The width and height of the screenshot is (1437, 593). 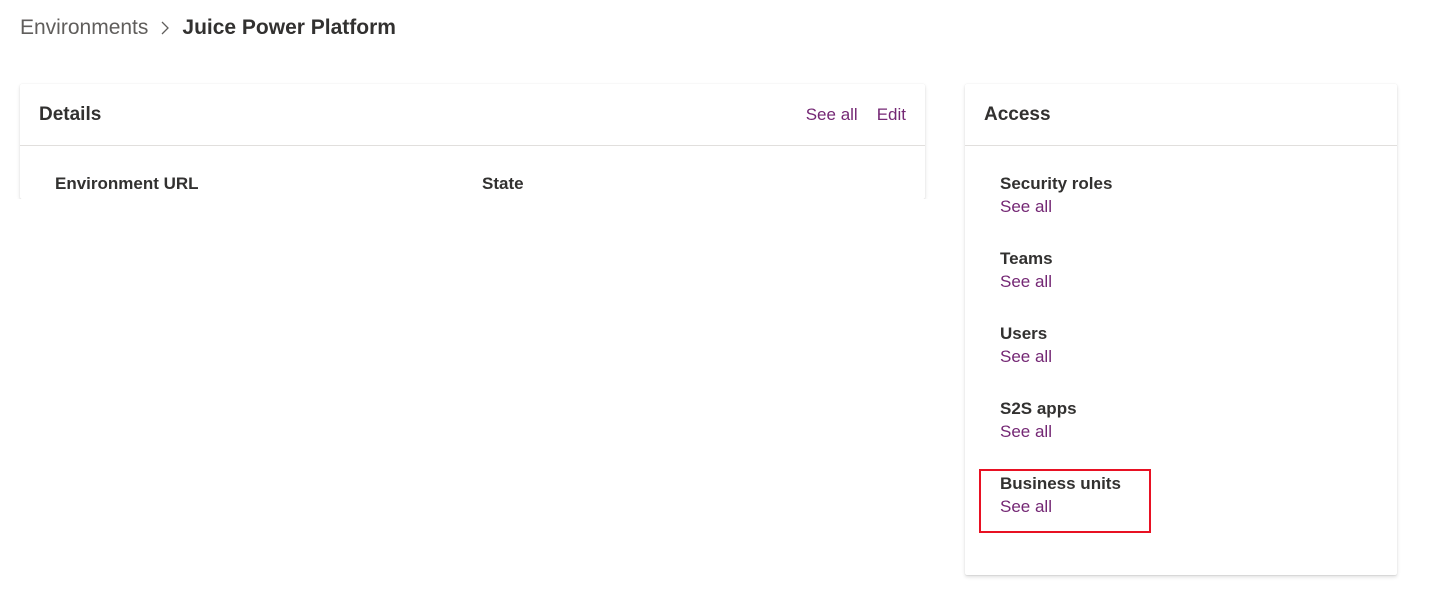 What do you see at coordinates (1056, 183) in the screenshot?
I see `security-roles-label: Security roles` at bounding box center [1056, 183].